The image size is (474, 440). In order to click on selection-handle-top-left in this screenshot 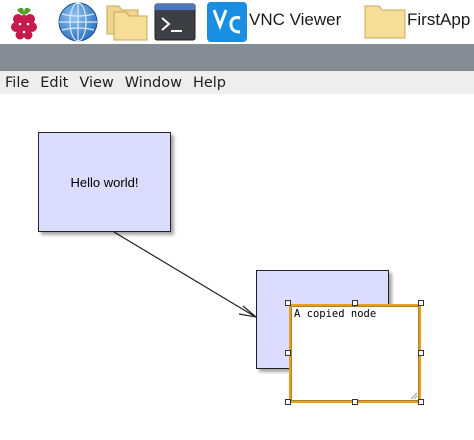, I will do `click(288, 303)`.